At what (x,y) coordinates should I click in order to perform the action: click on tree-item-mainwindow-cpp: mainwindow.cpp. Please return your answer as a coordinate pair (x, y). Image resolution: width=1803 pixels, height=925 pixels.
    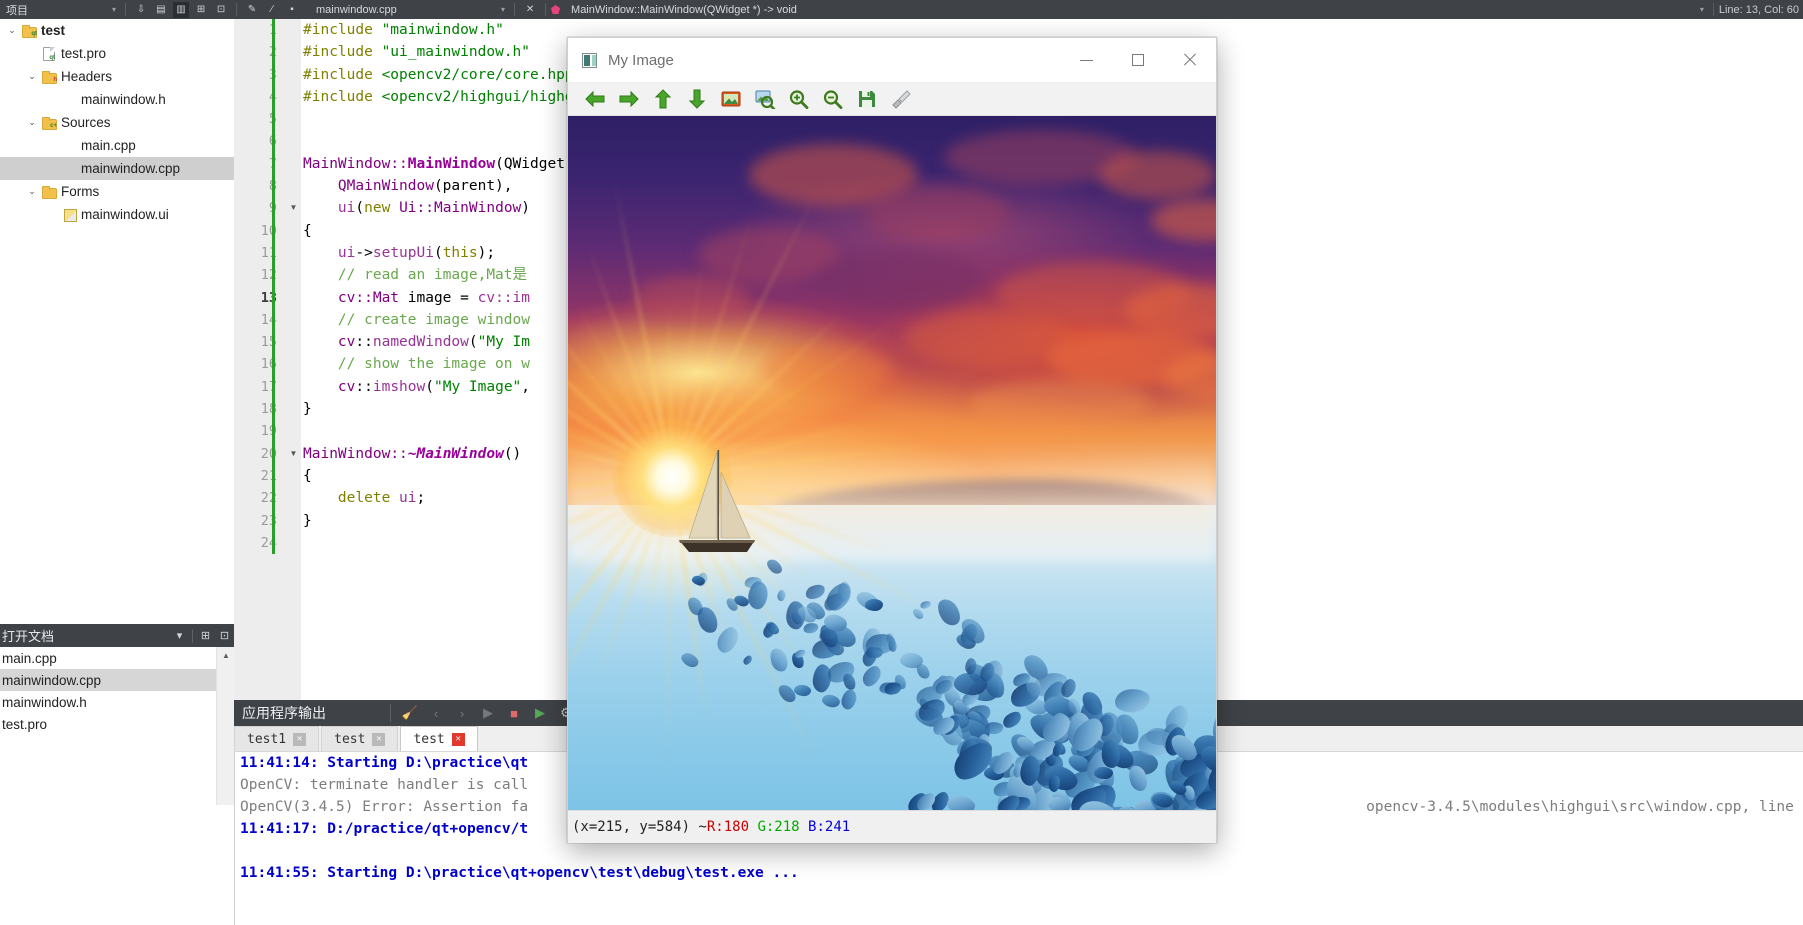
    Looking at the image, I should click on (117, 168).